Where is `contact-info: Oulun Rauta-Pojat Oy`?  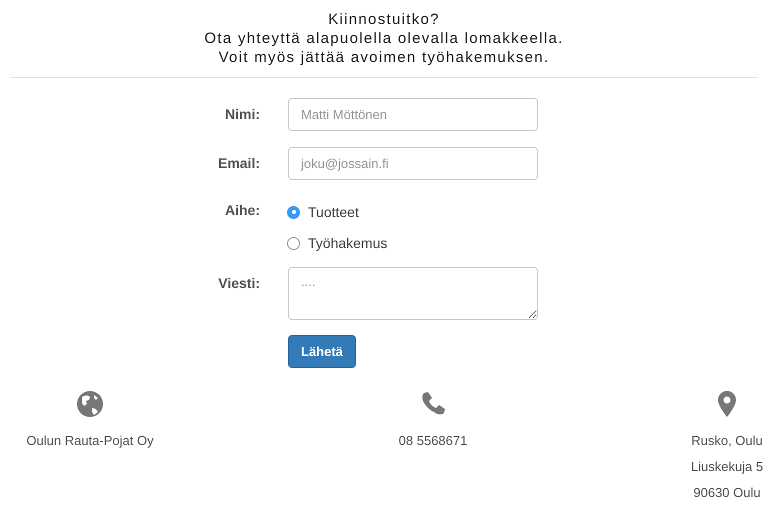
contact-info: Oulun Rauta-Pojat Oy is located at coordinates (90, 441).